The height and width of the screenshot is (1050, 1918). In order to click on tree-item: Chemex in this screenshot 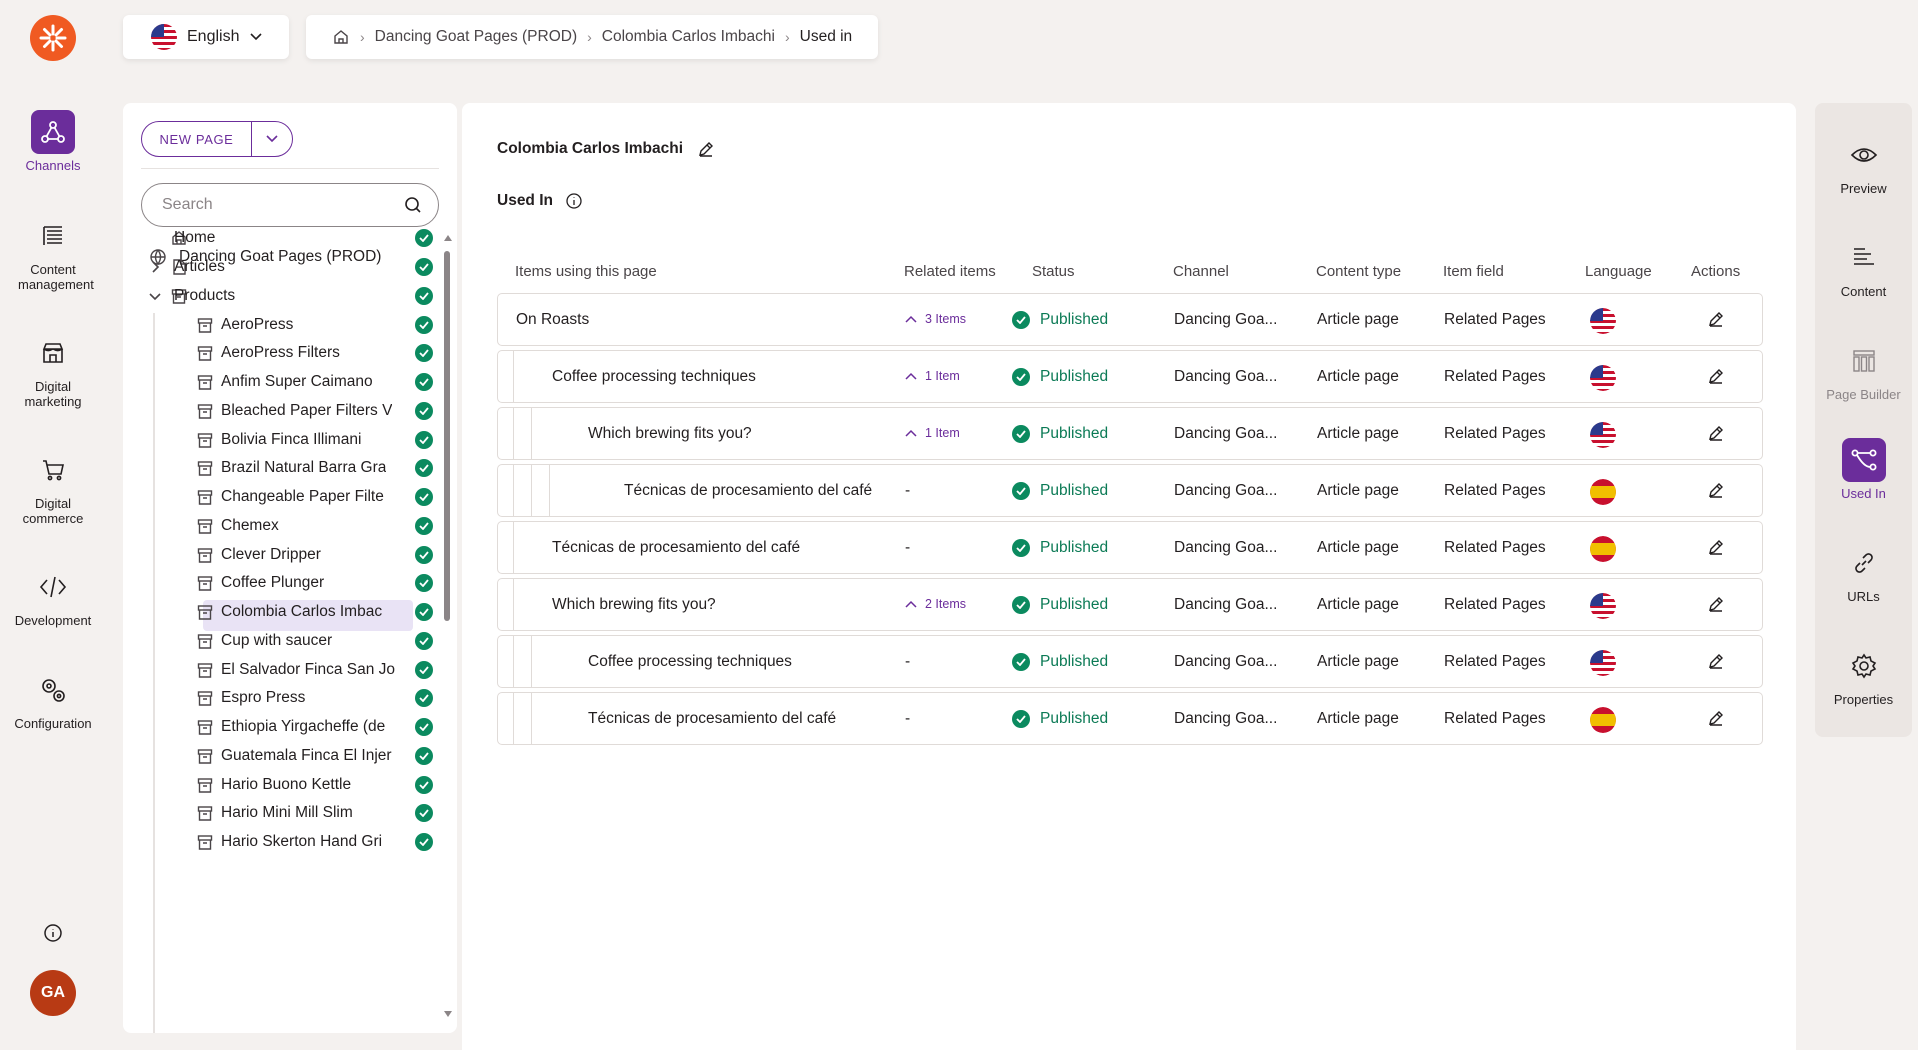, I will do `click(290, 526)`.